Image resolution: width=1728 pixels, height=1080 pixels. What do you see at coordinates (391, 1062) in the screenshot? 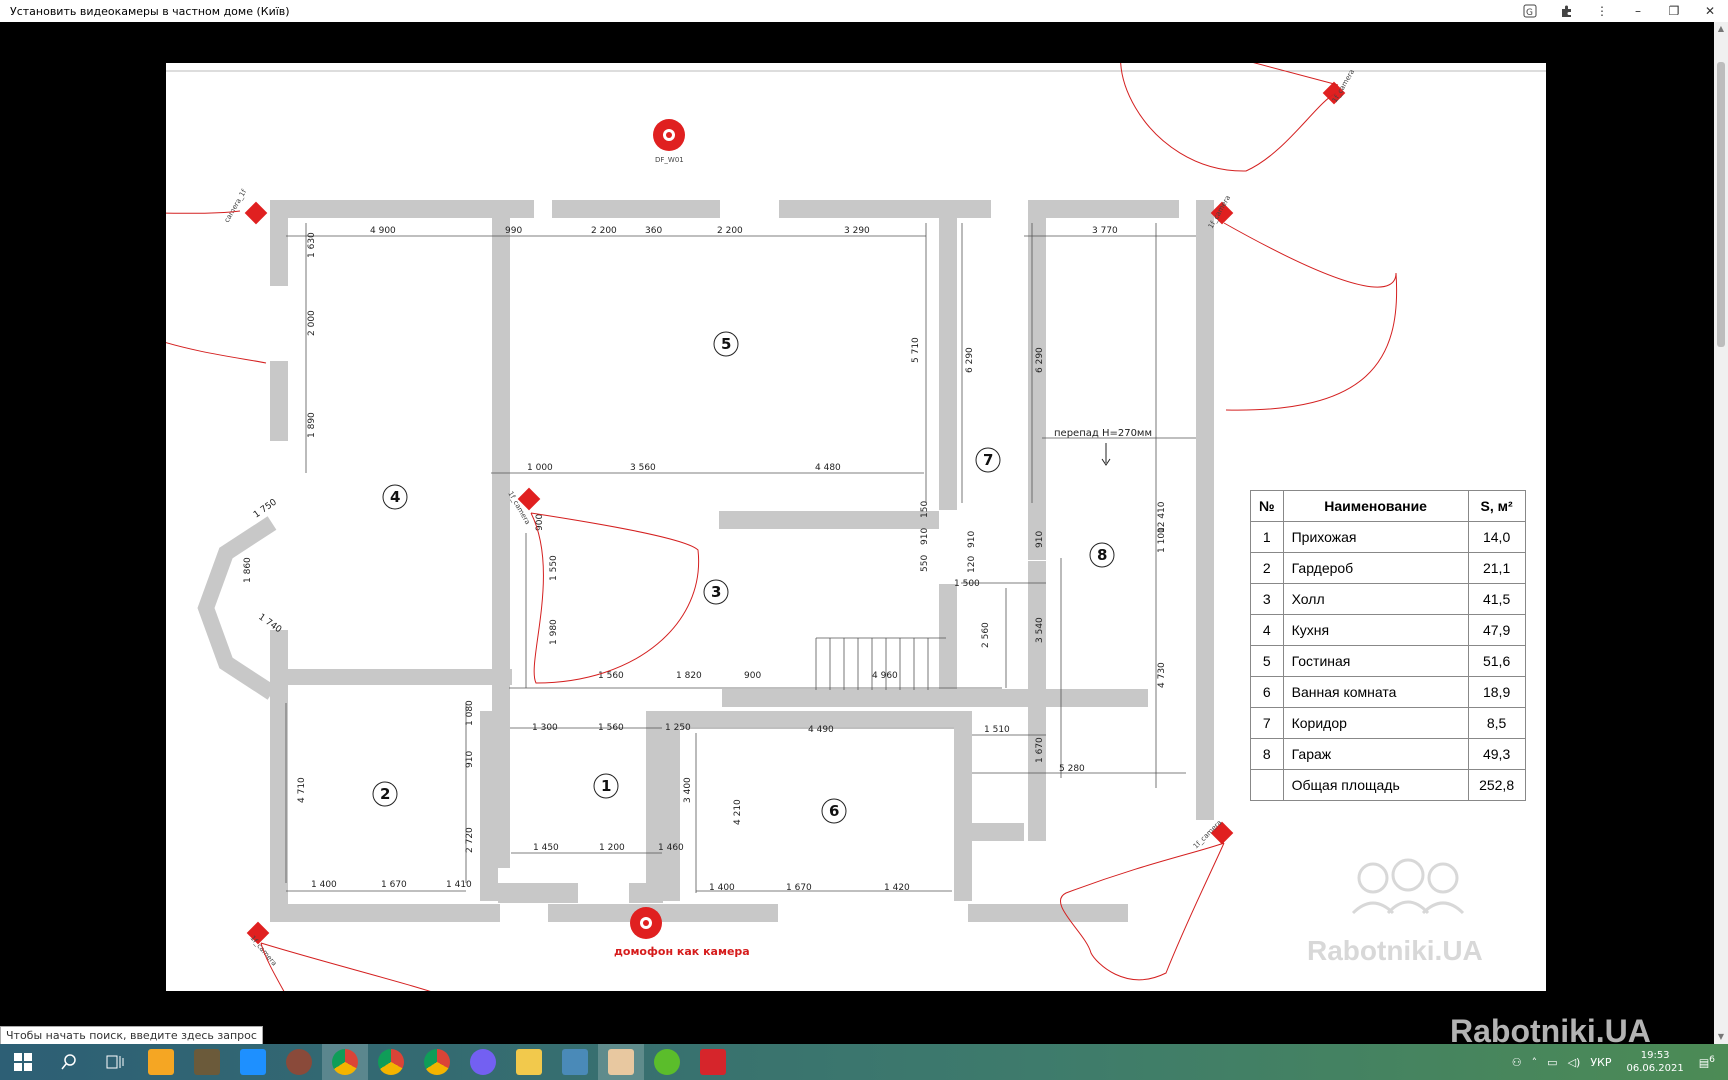
I see `chrome-canary-icon` at bounding box center [391, 1062].